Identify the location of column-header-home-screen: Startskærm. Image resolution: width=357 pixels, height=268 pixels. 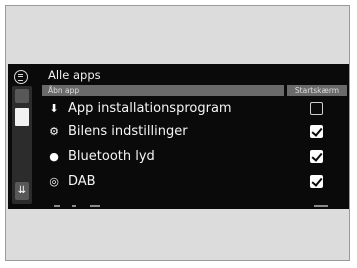
(317, 90).